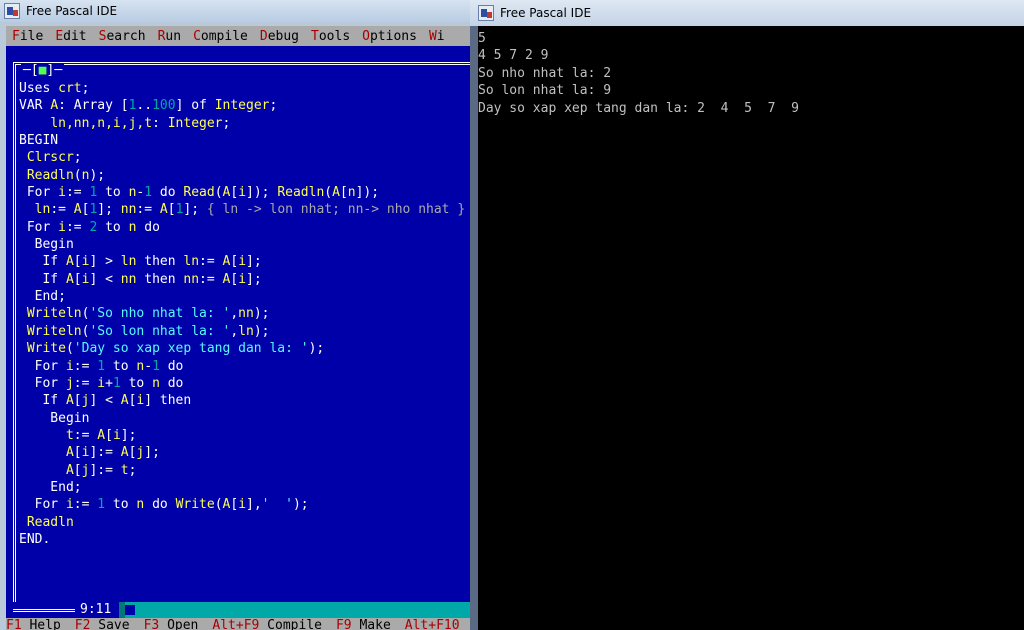 This screenshot has height=630, width=1024. What do you see at coordinates (72, 11) in the screenshot?
I see `ide-window-title: Free Pascal IDE` at bounding box center [72, 11].